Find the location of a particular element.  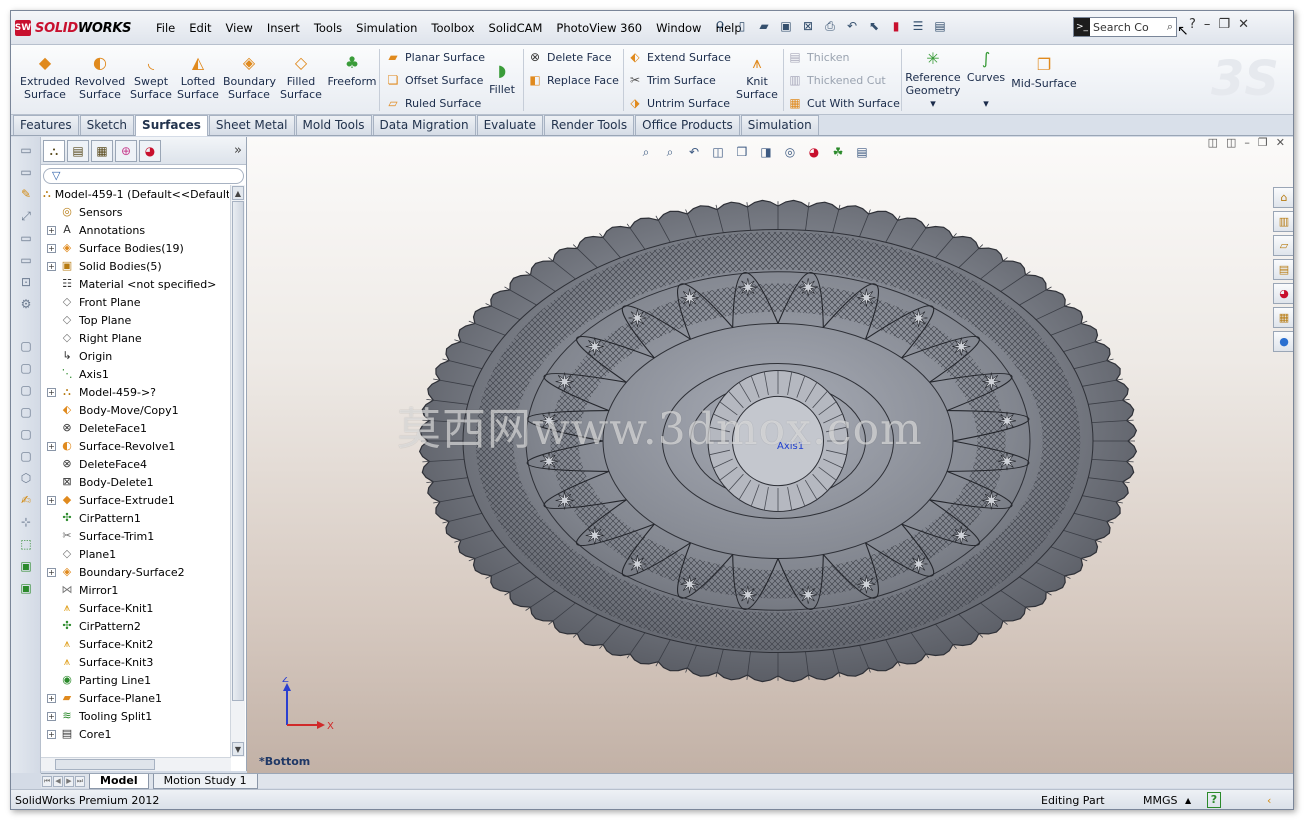

solidworks-logo: SW SOLIDWORKS is located at coordinates (73, 28).